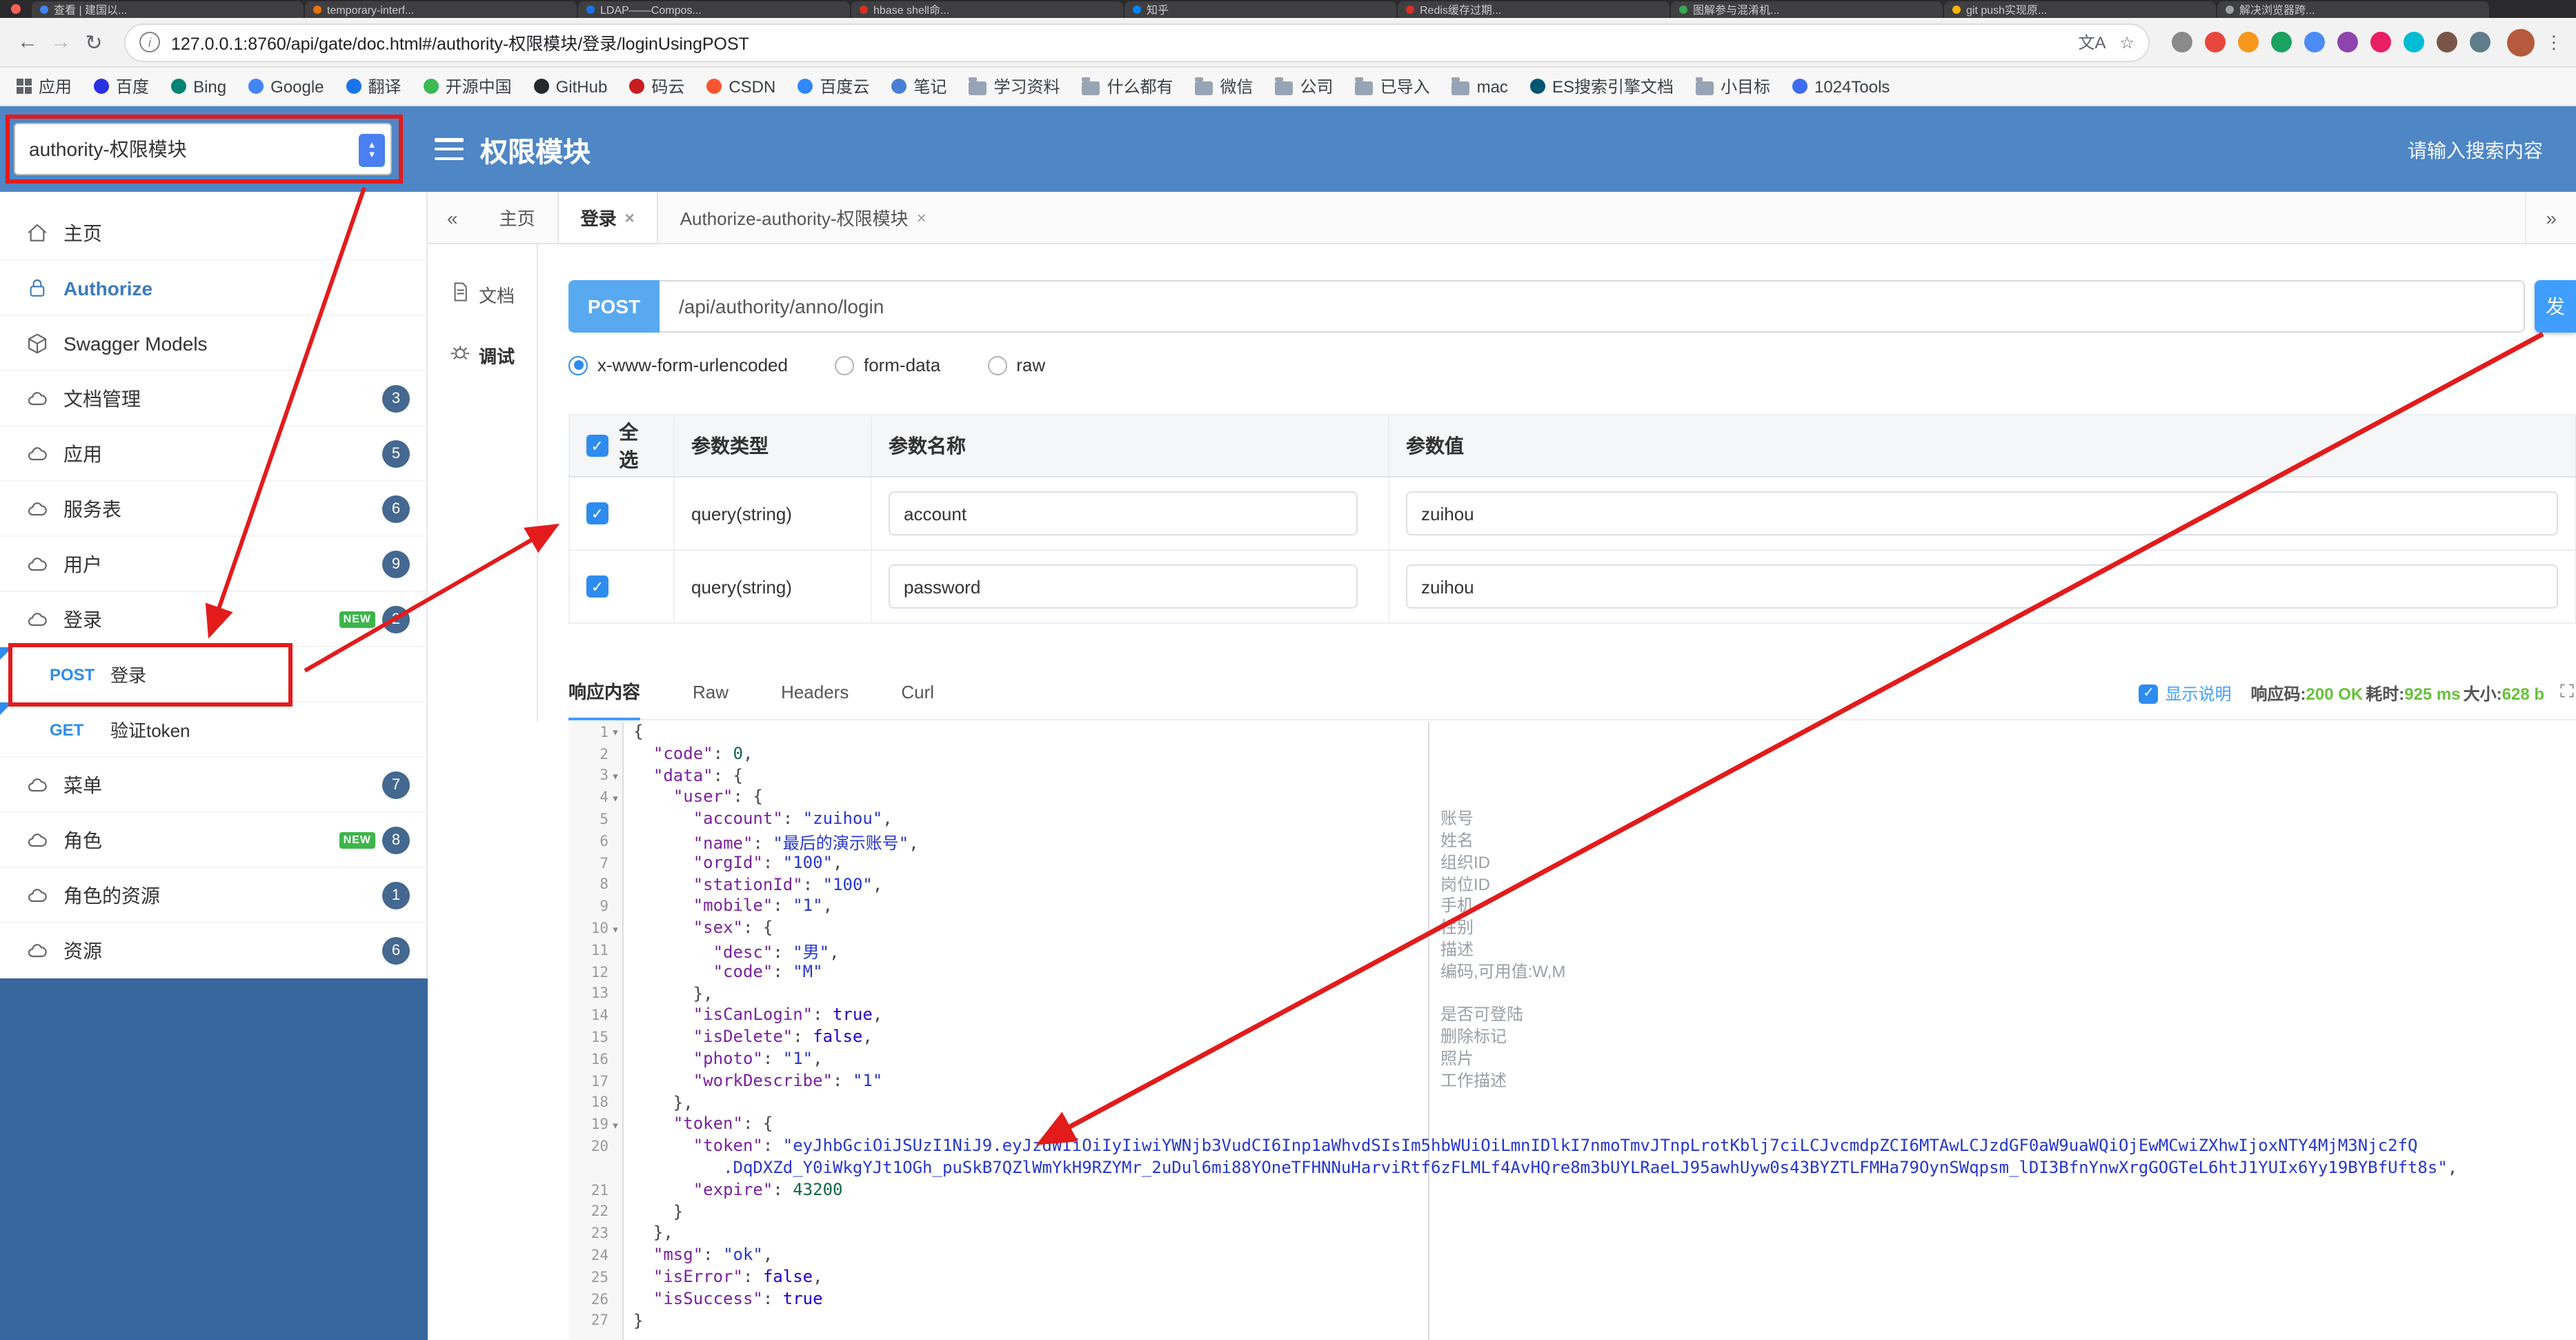 The height and width of the screenshot is (1340, 2576). What do you see at coordinates (27, 42) in the screenshot?
I see `back-icon: ←` at bounding box center [27, 42].